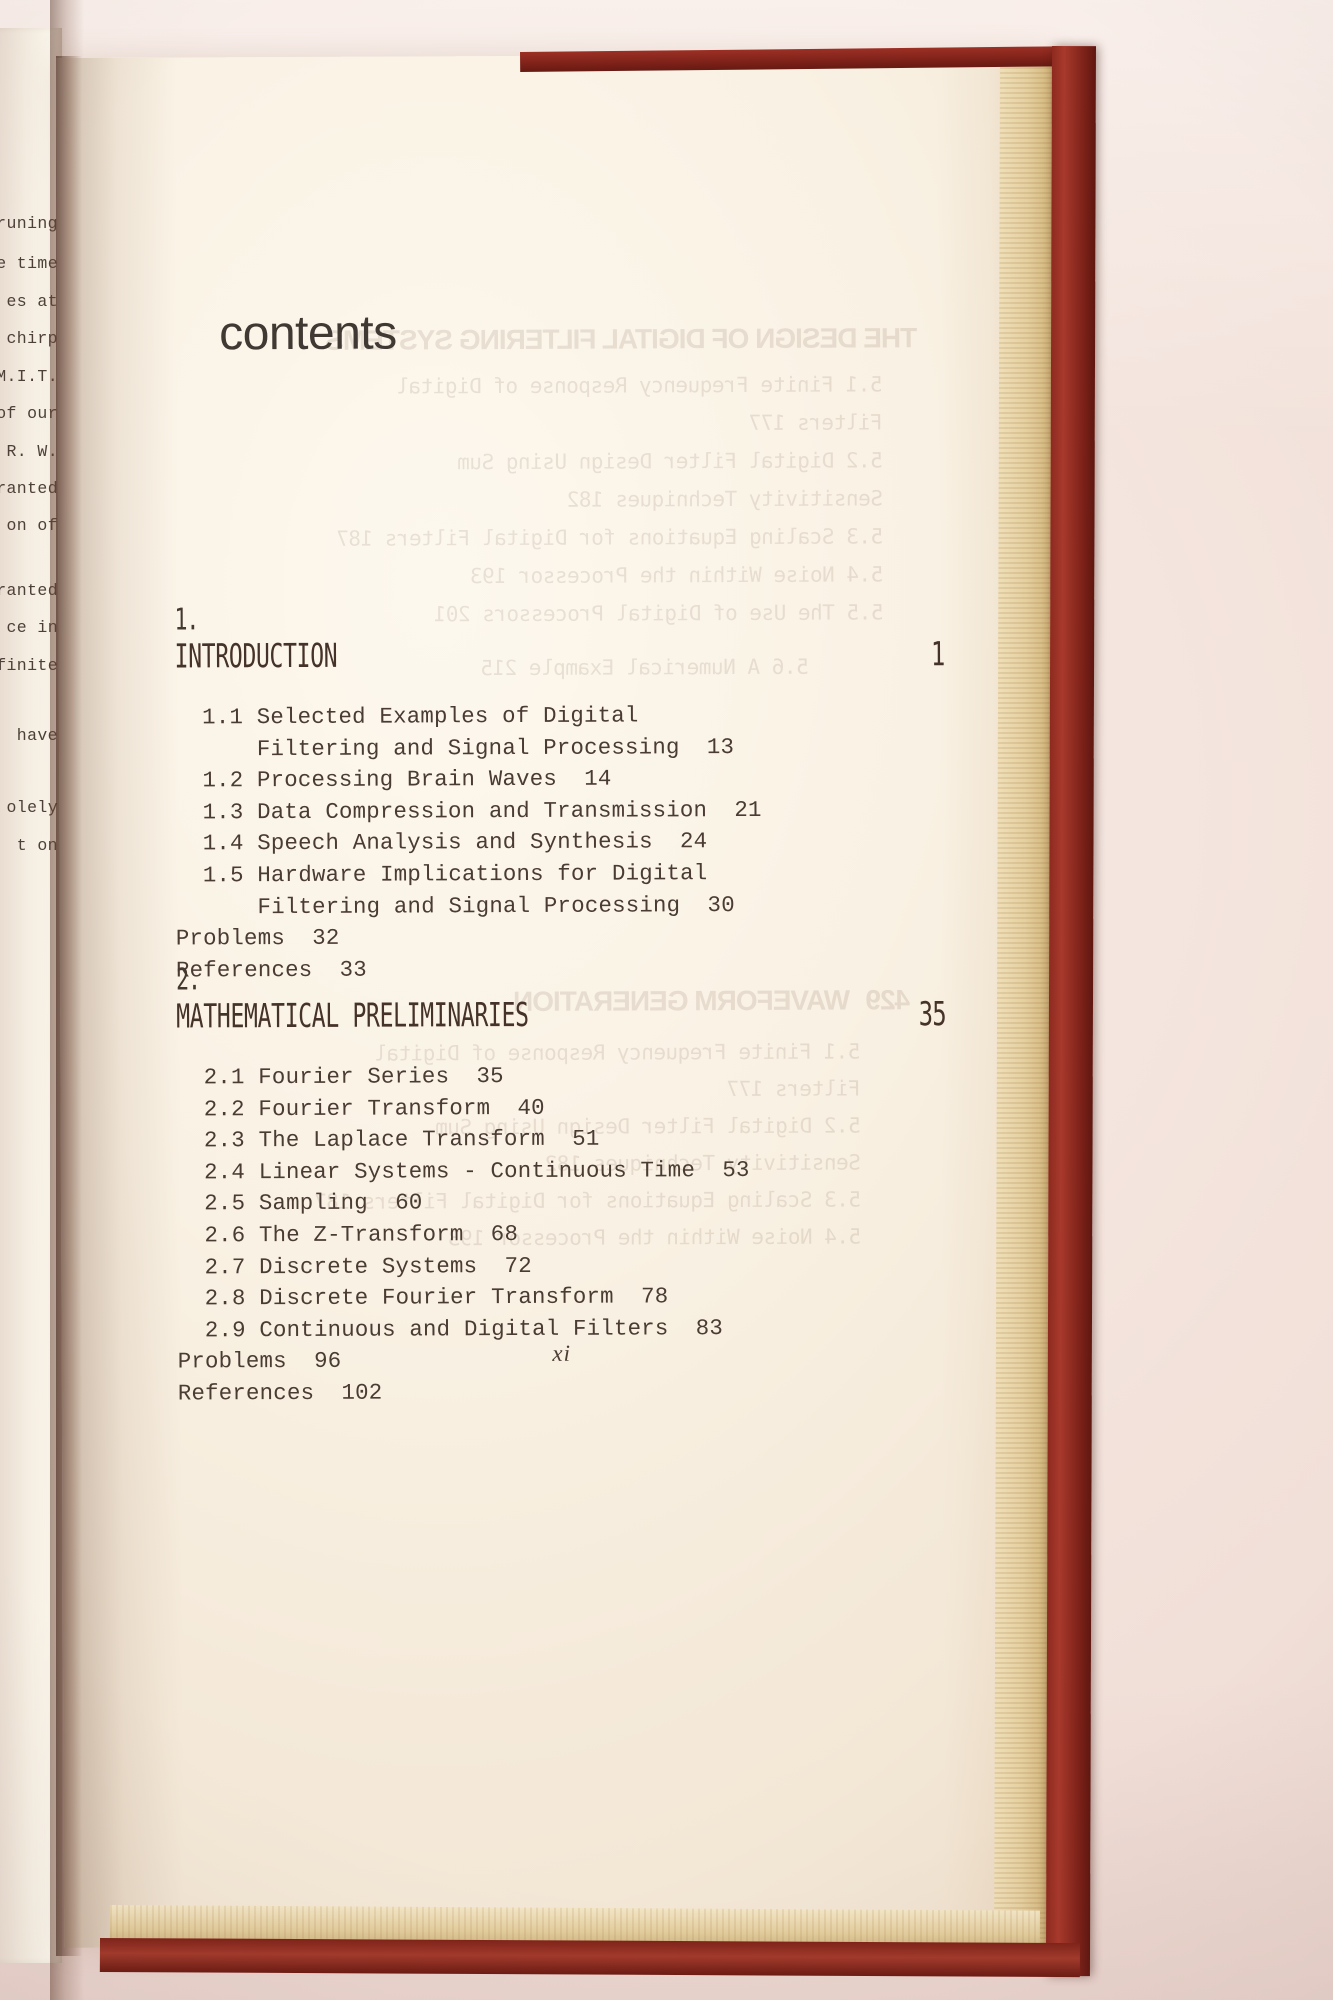  Describe the element at coordinates (591, 874) in the screenshot. I see `toc-entry: 1.5 Hardware Implications for Digital` at that location.